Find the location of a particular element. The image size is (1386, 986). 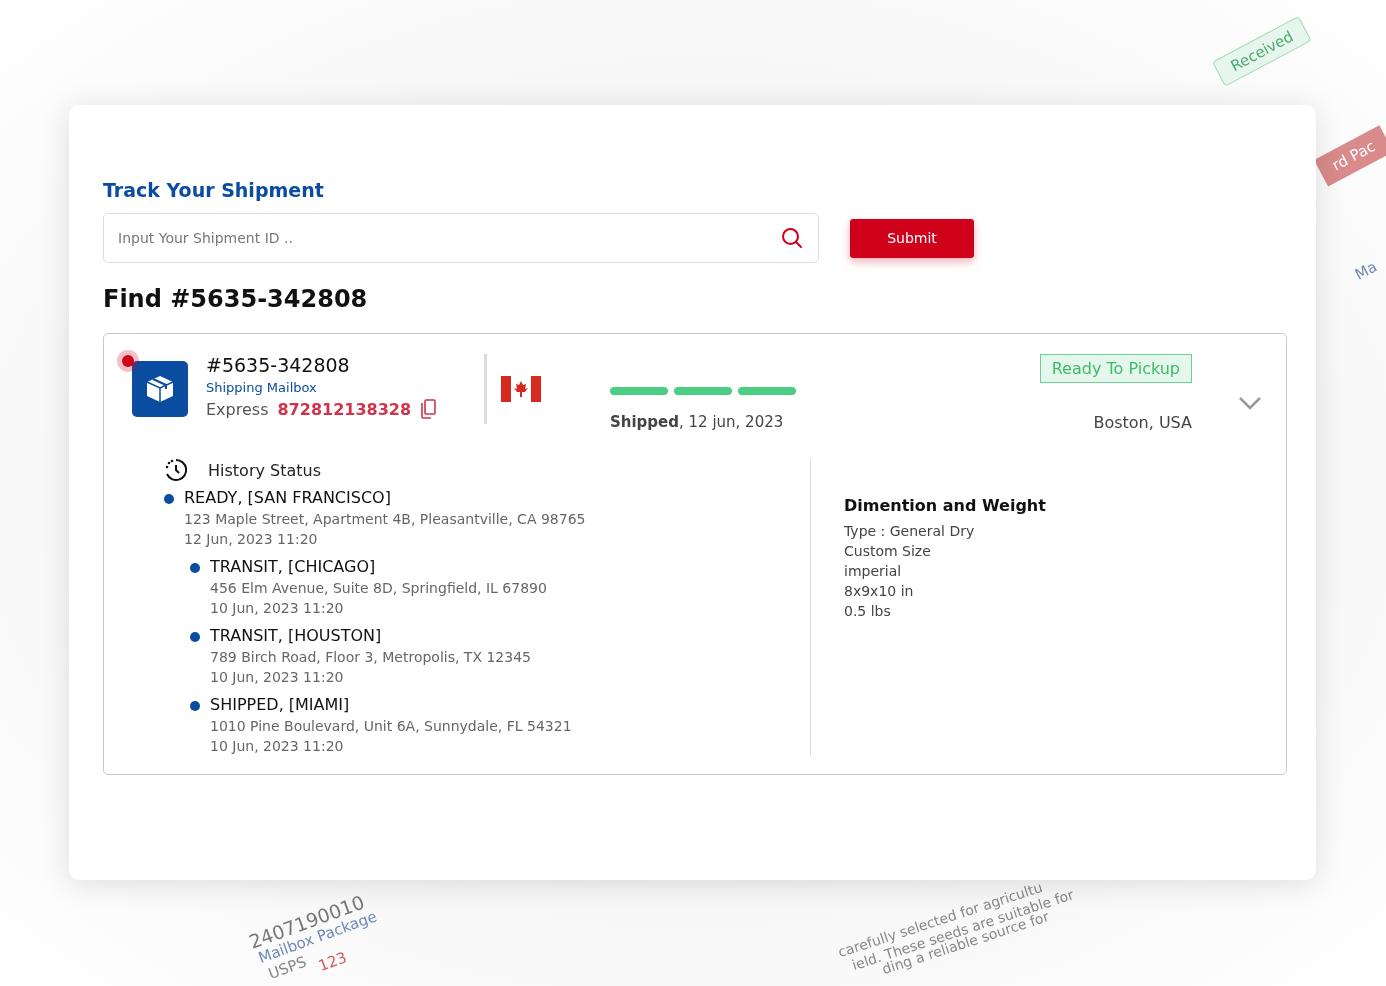

background-text: 123 is located at coordinates (333, 961).